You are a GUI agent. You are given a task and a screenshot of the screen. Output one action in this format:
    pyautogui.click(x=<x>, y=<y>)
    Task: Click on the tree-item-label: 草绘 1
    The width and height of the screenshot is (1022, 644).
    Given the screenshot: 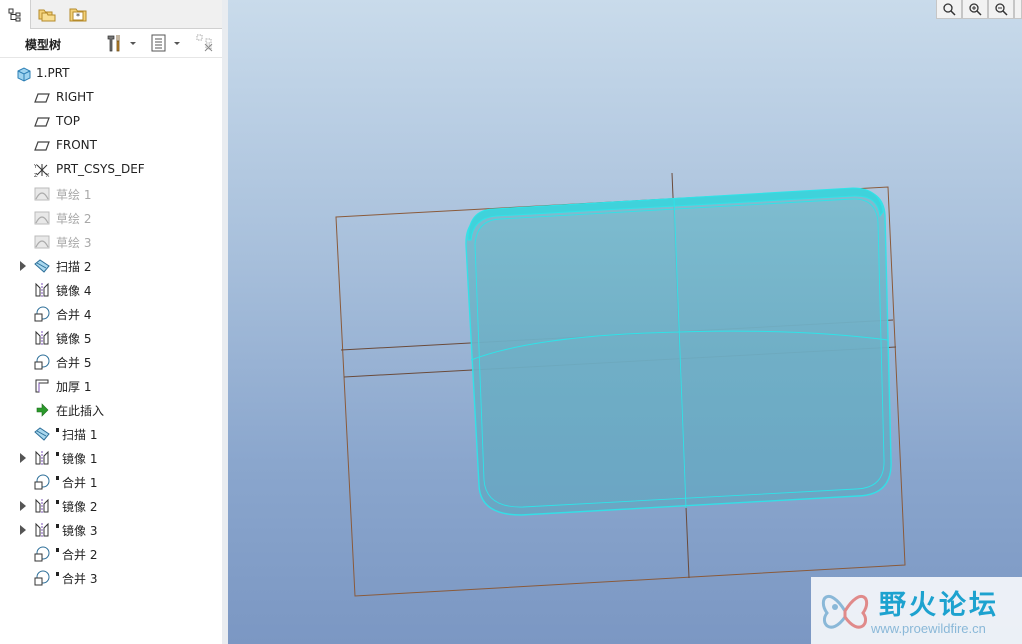 What is the action you would take?
    pyautogui.click(x=74, y=195)
    